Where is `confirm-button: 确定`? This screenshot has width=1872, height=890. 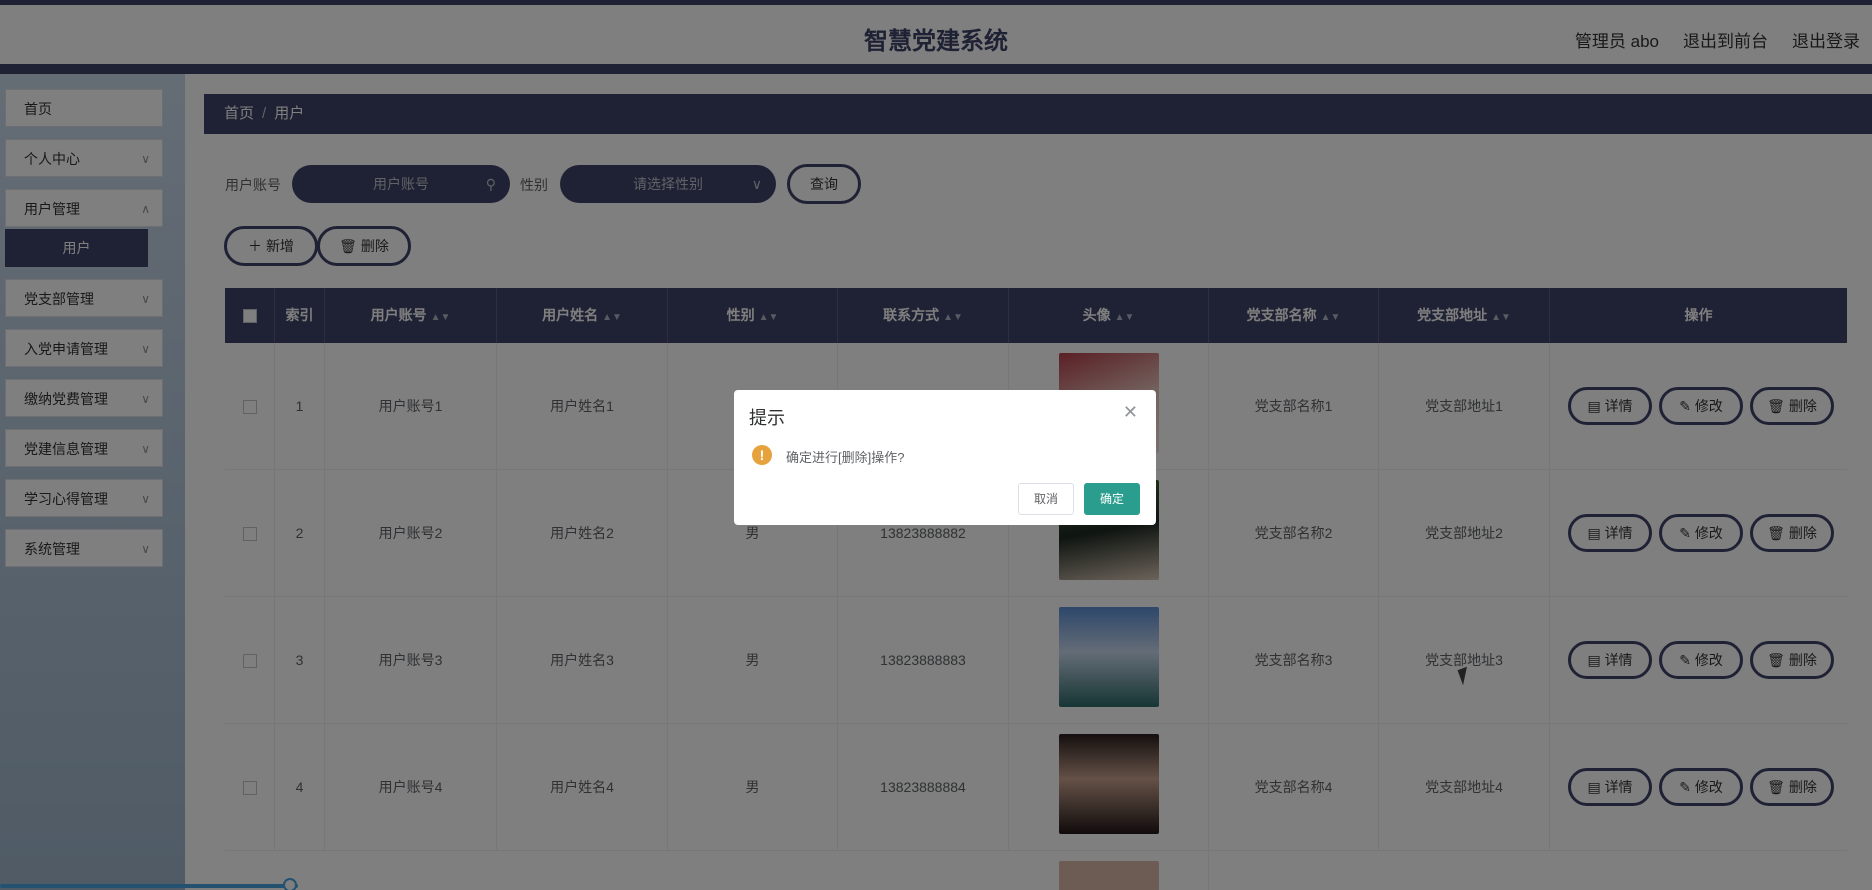
confirm-button: 确定 is located at coordinates (1112, 499).